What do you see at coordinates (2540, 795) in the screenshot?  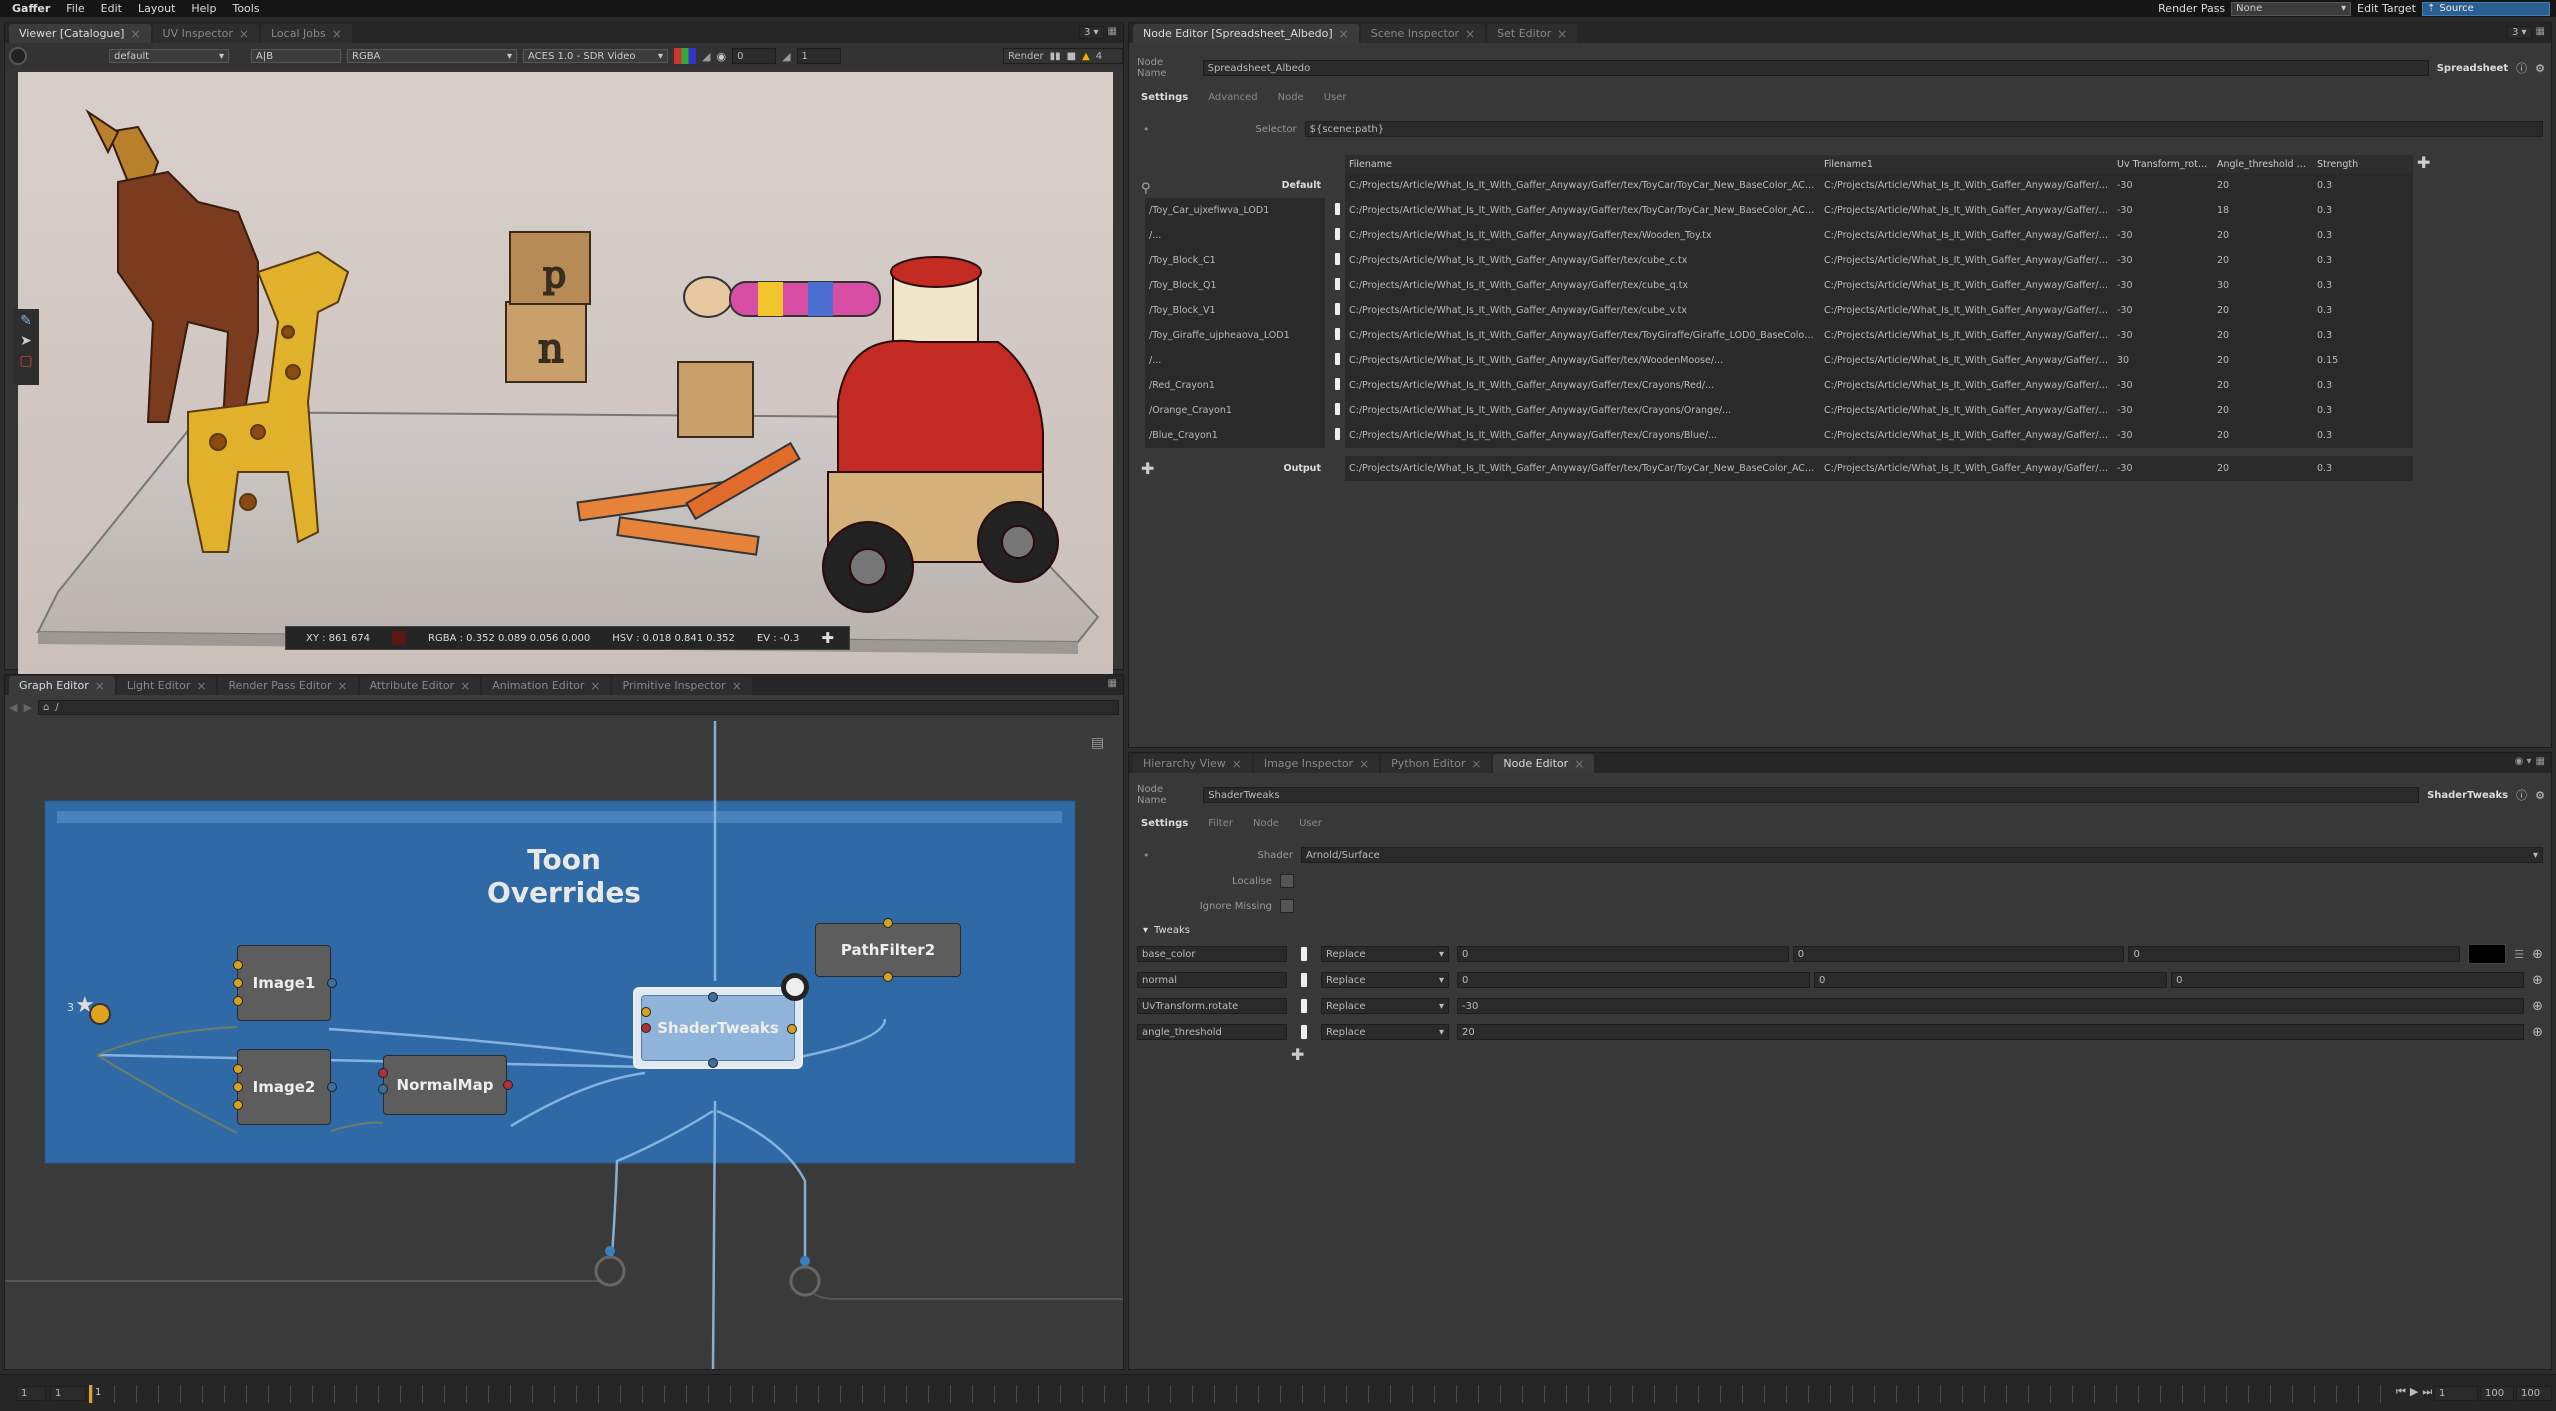 I see `gear-icon: ⚙` at bounding box center [2540, 795].